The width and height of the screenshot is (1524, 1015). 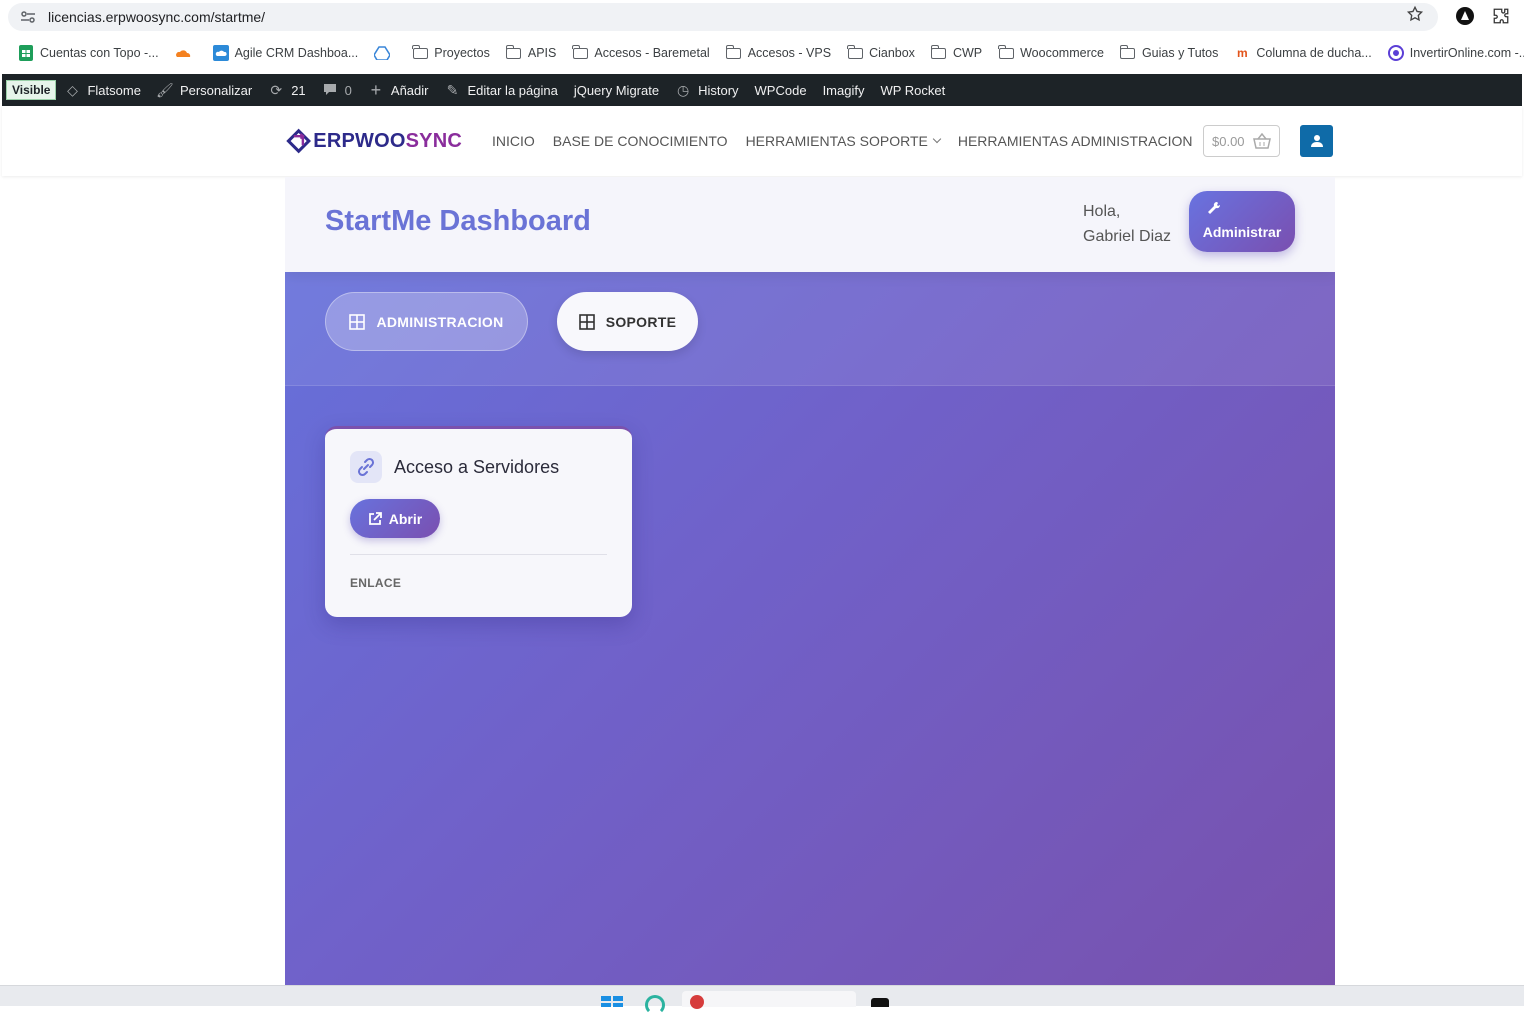 I want to click on refresh-icon: ⟳, so click(x=276, y=89).